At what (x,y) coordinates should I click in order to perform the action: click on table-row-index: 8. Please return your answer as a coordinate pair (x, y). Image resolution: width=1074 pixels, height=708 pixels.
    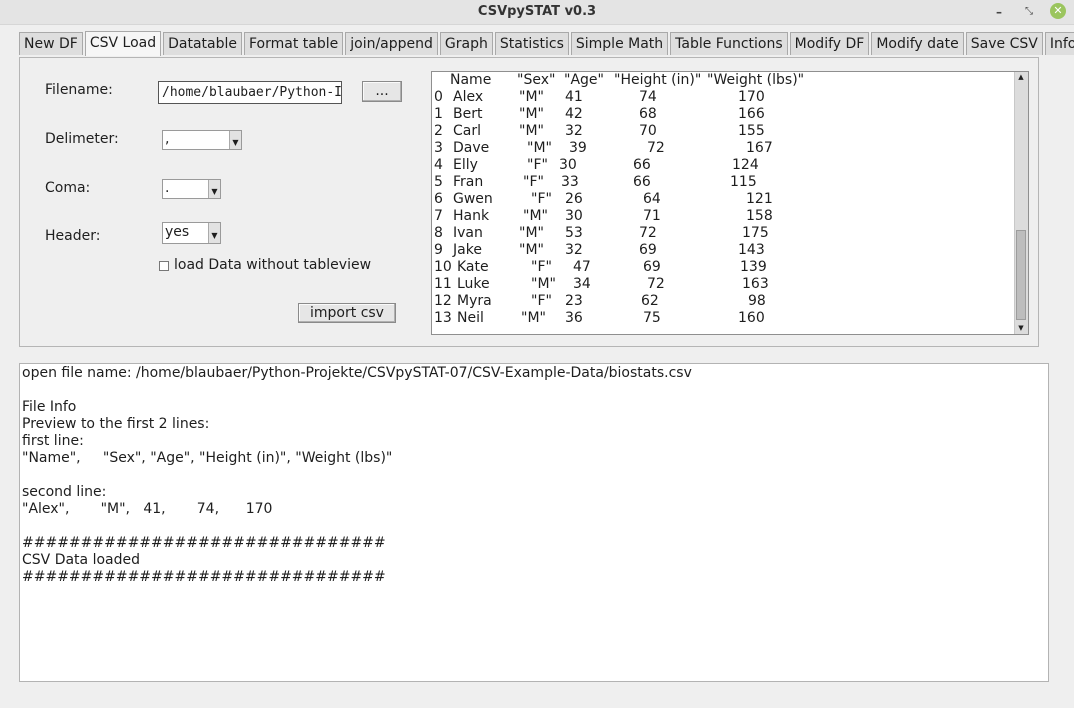
    Looking at the image, I should click on (438, 233).